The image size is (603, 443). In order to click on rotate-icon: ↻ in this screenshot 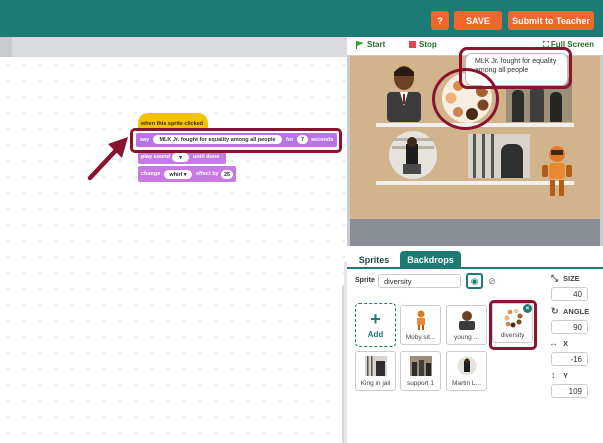, I will do `click(555, 311)`.